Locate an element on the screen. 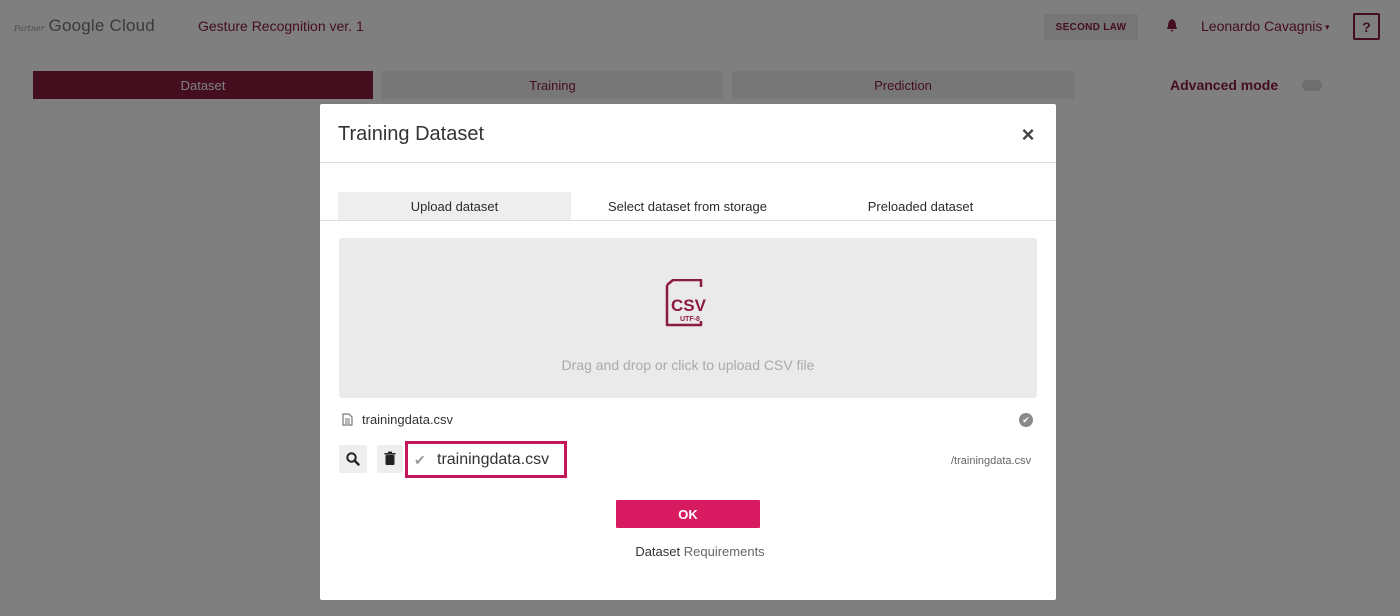 This screenshot has width=1400, height=616. uploaded-file-name: trainingdata.csv is located at coordinates (408, 419).